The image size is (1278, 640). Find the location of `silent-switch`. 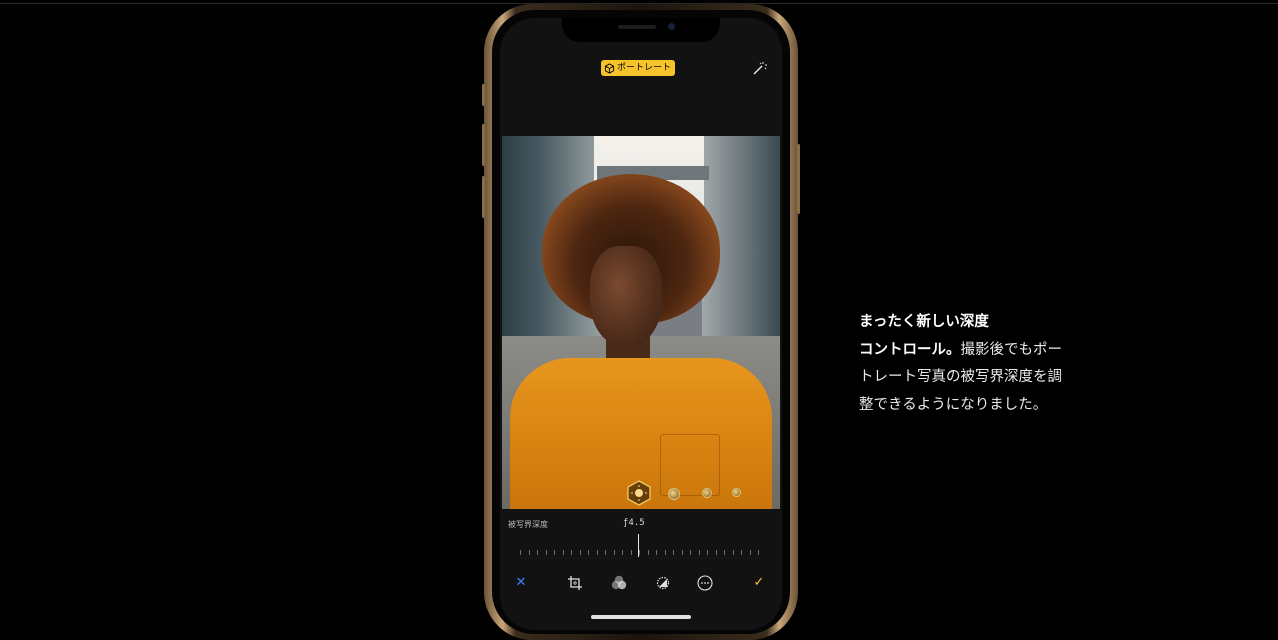

silent-switch is located at coordinates (483, 95).